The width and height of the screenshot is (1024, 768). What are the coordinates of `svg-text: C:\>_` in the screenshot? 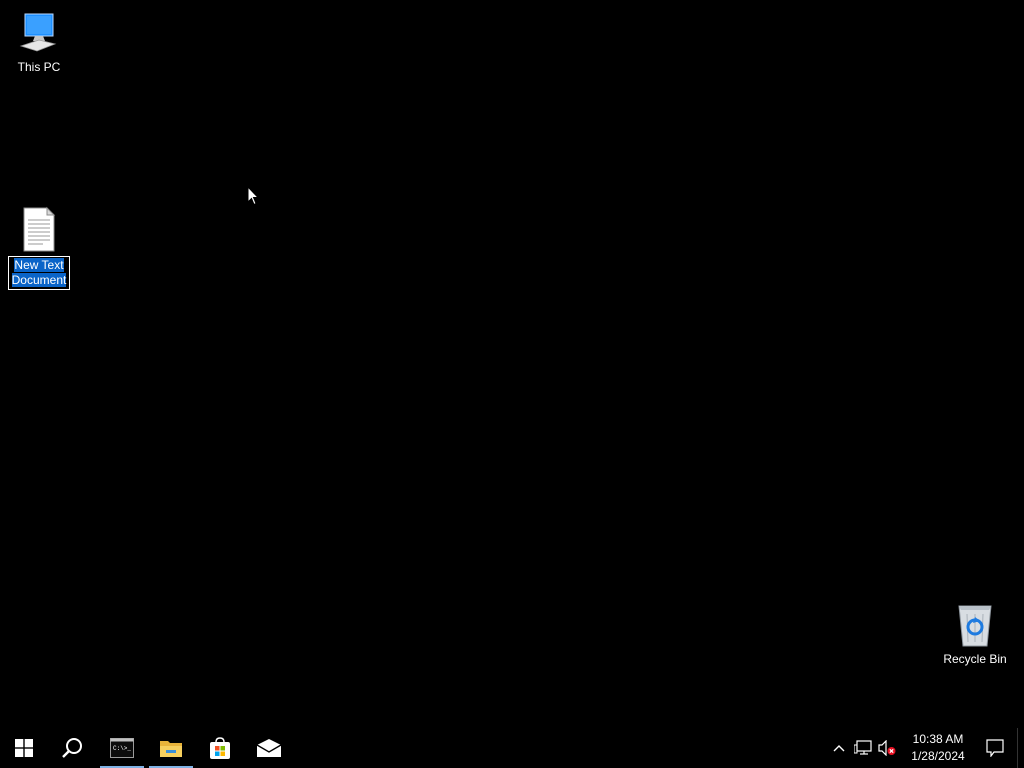 It's located at (122, 748).